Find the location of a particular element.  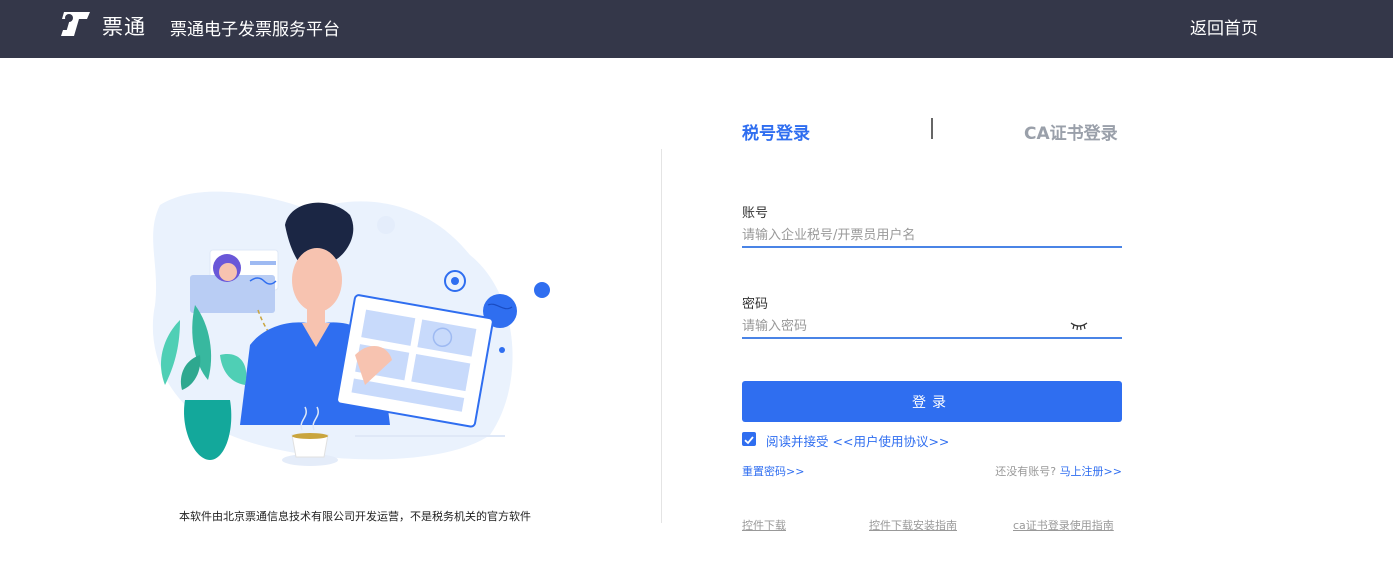

agree-checkbox is located at coordinates (749, 439).